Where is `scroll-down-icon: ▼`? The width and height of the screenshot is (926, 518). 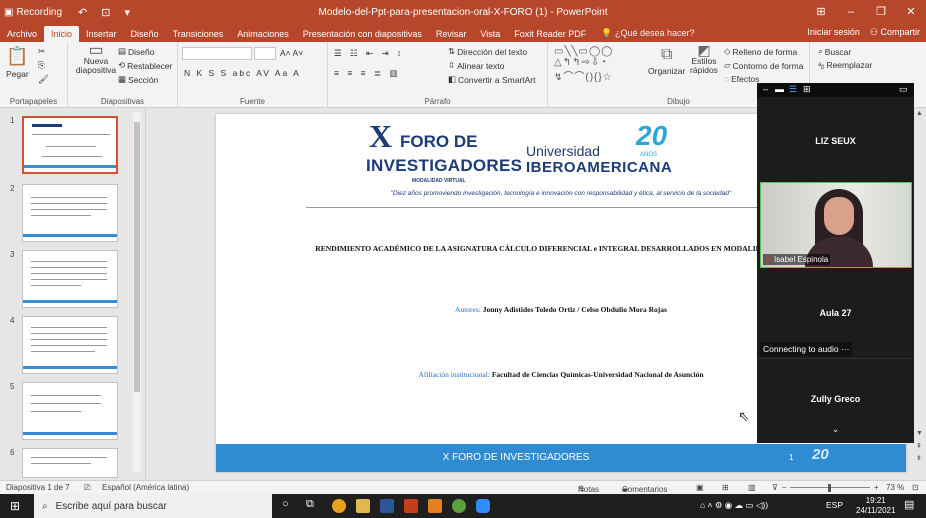 scroll-down-icon: ▼ is located at coordinates (919, 433).